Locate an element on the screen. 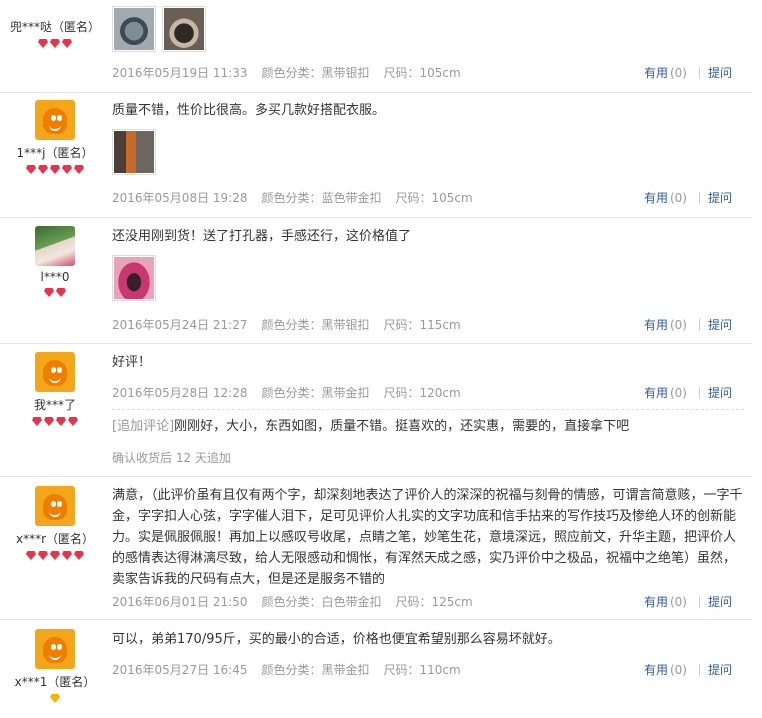 Image resolution: width=762 pixels, height=718 pixels. review-meta: 2016年06月01日 21:50 颜色分类：白色带金扣 尺码：125cm is located at coordinates (292, 601).